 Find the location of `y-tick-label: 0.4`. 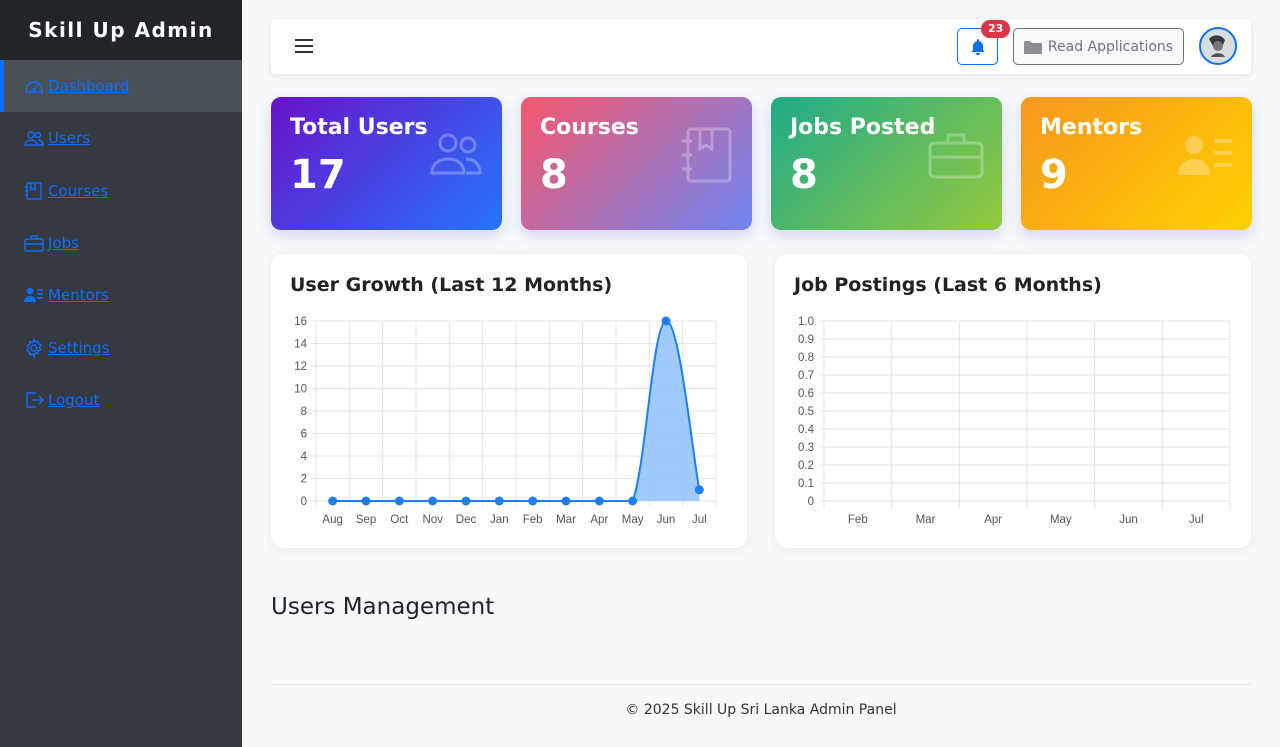

y-tick-label: 0.4 is located at coordinates (806, 430).